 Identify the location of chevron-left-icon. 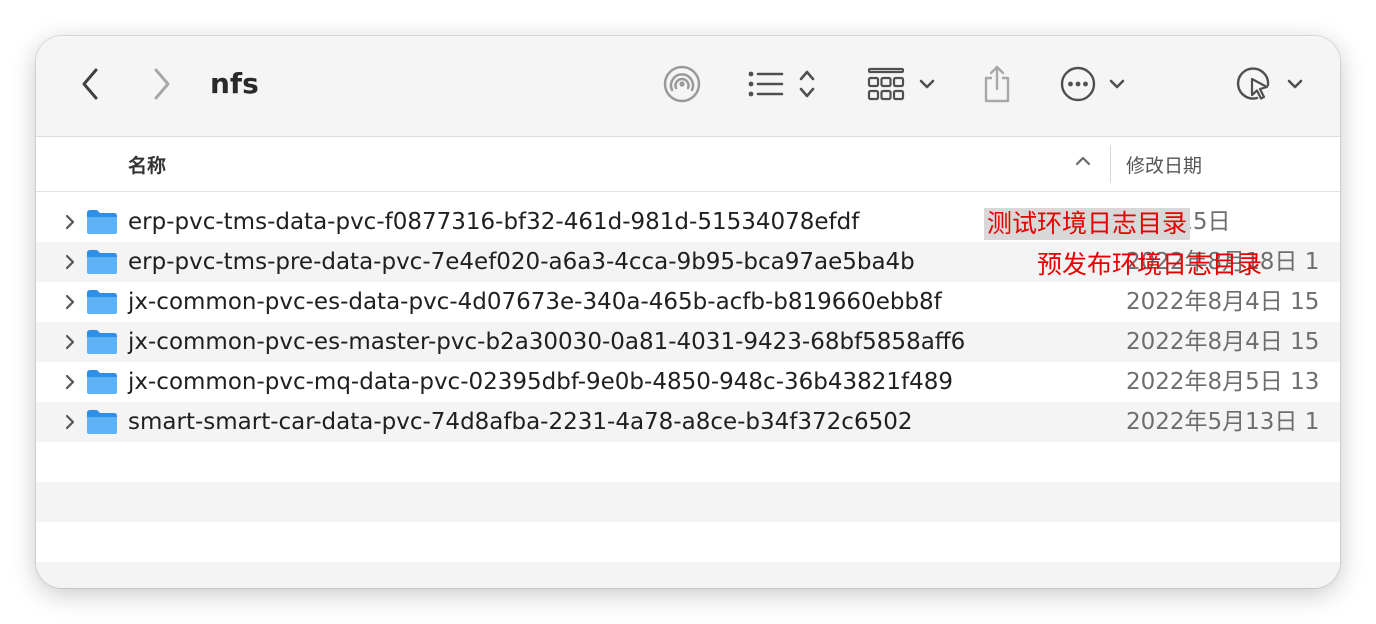
(90, 84).